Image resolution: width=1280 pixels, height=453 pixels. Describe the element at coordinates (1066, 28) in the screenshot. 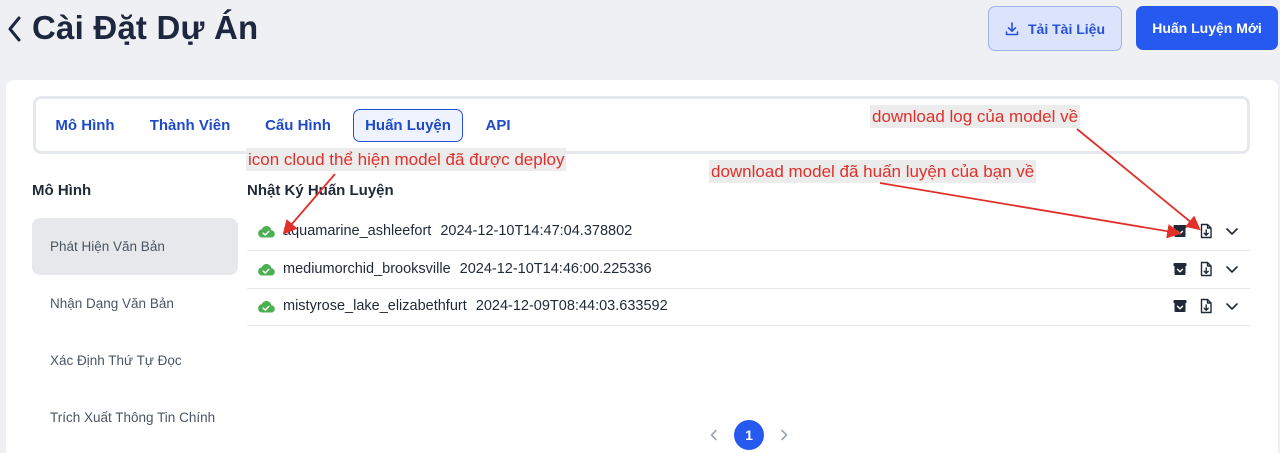

I see `download-docs-label: Tải Tài Liệu` at that location.